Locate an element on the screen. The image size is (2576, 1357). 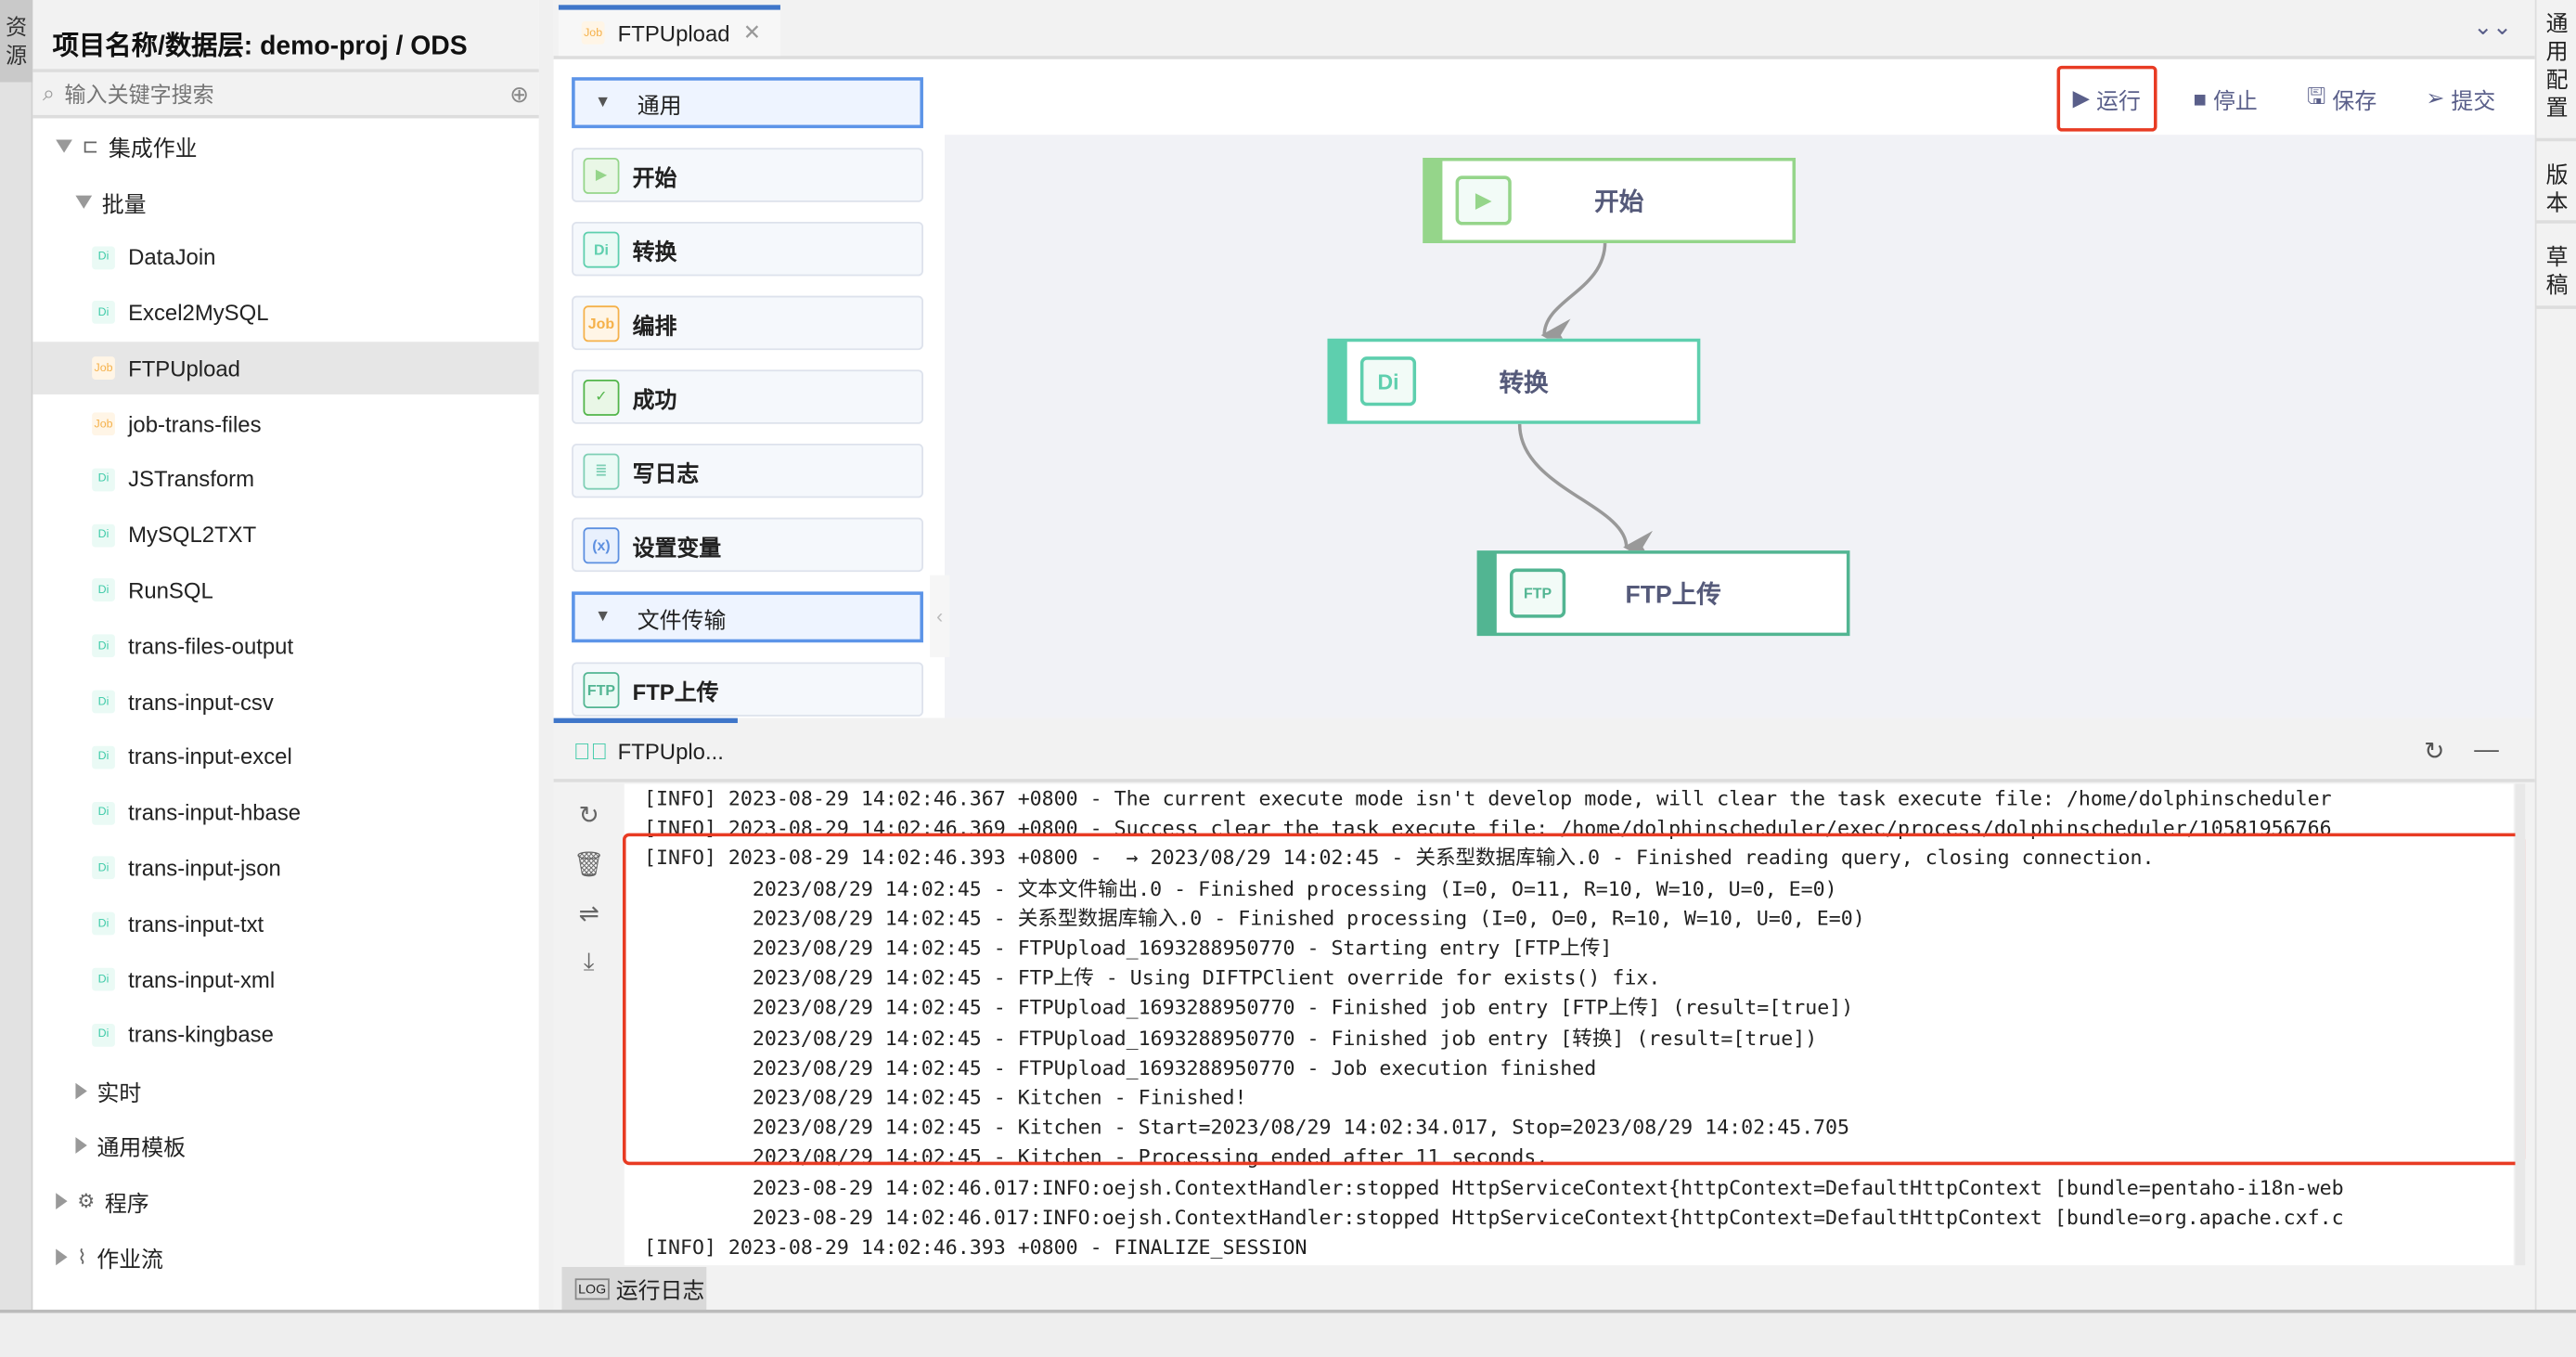
tree-item: Di trans-input-excel is located at coordinates (285, 757).